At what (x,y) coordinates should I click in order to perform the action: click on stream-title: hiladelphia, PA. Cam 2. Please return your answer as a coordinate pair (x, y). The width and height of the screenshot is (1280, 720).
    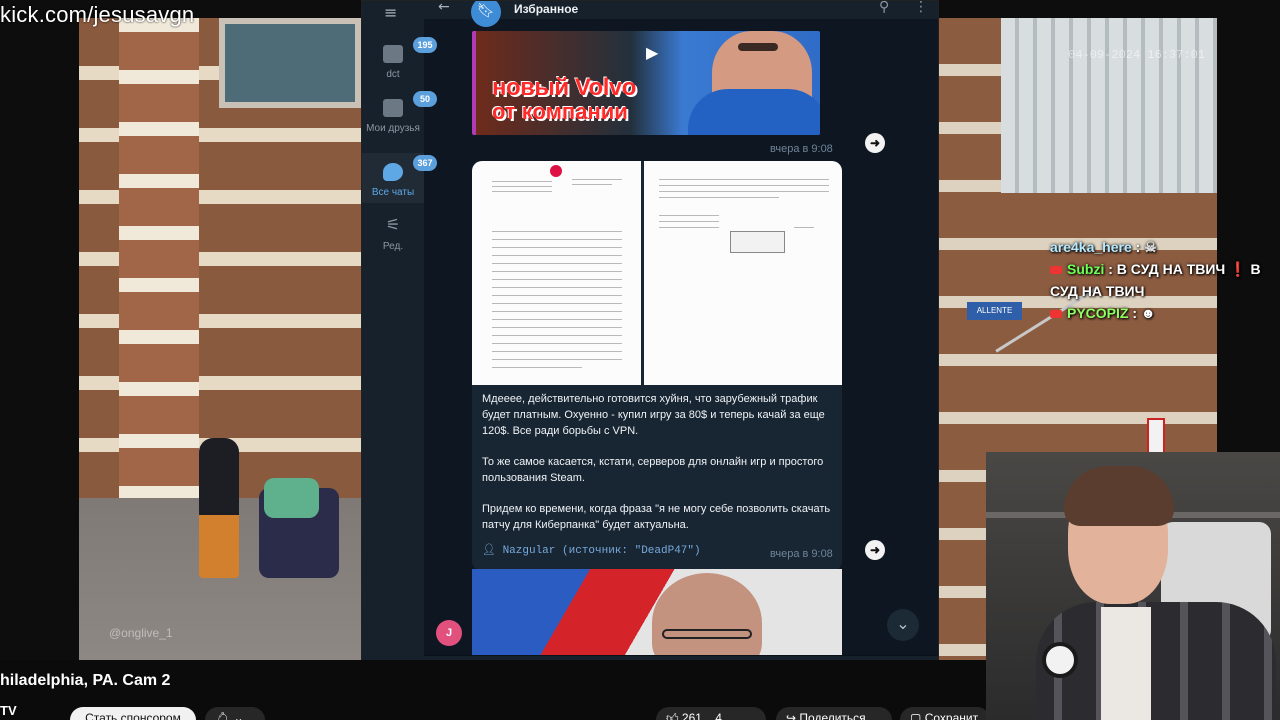
    Looking at the image, I should click on (85, 680).